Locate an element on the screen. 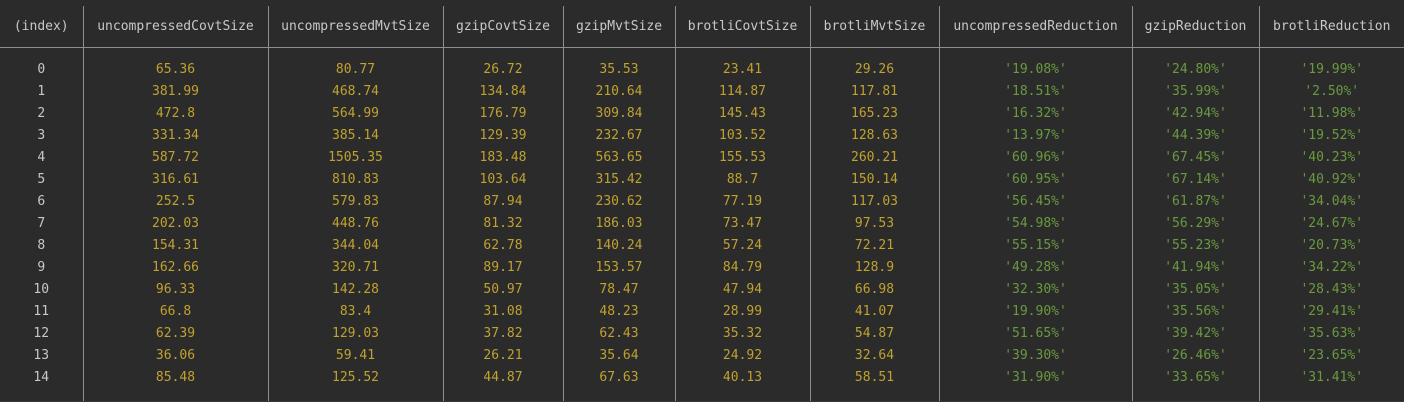 Image resolution: width=1404 pixels, height=402 pixels. table-cell: 183.48 is located at coordinates (502, 158).